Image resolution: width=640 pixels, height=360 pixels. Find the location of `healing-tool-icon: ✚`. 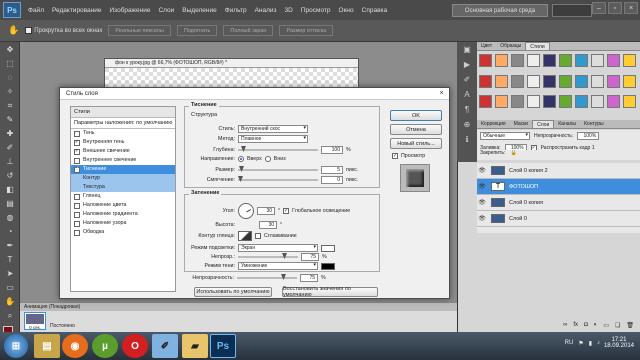

healing-tool-icon: ✚ is located at coordinates (10, 134).